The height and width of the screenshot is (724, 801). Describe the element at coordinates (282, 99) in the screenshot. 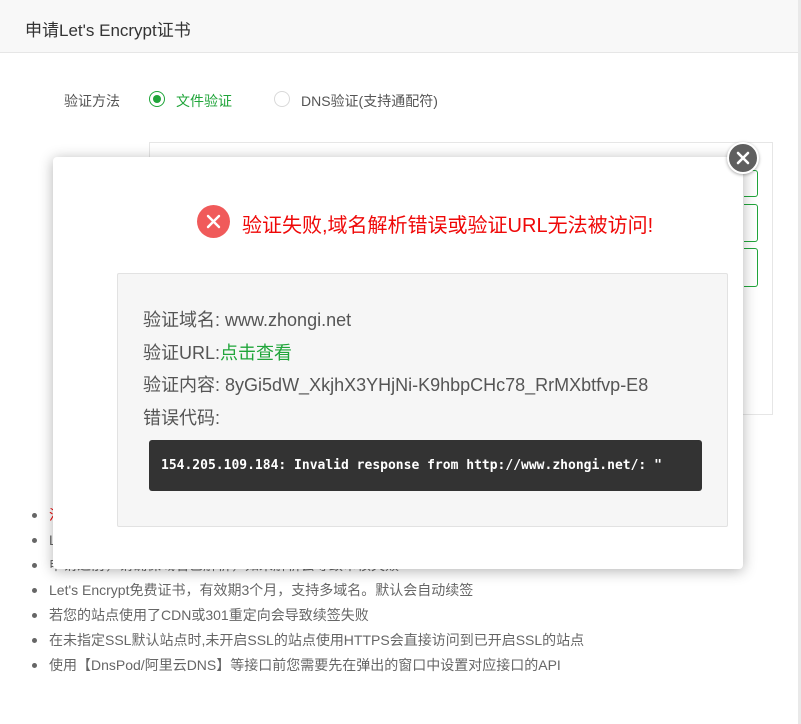

I see `dns-verify-radio` at that location.